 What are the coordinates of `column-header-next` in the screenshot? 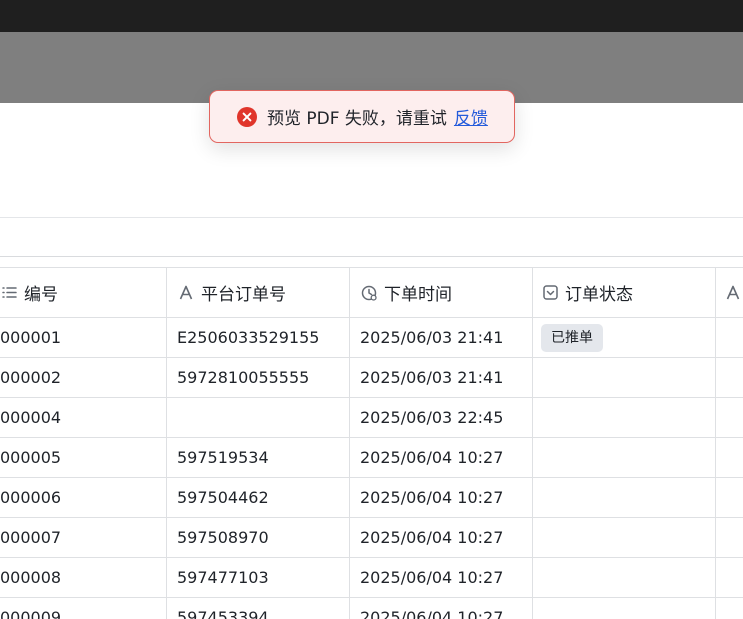 It's located at (729, 292).